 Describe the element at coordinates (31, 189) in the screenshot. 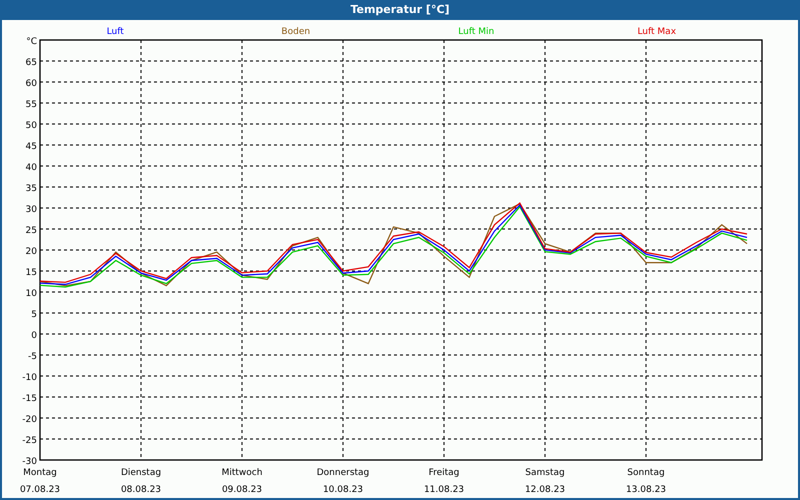

I see `y-axis-label: 35` at that location.